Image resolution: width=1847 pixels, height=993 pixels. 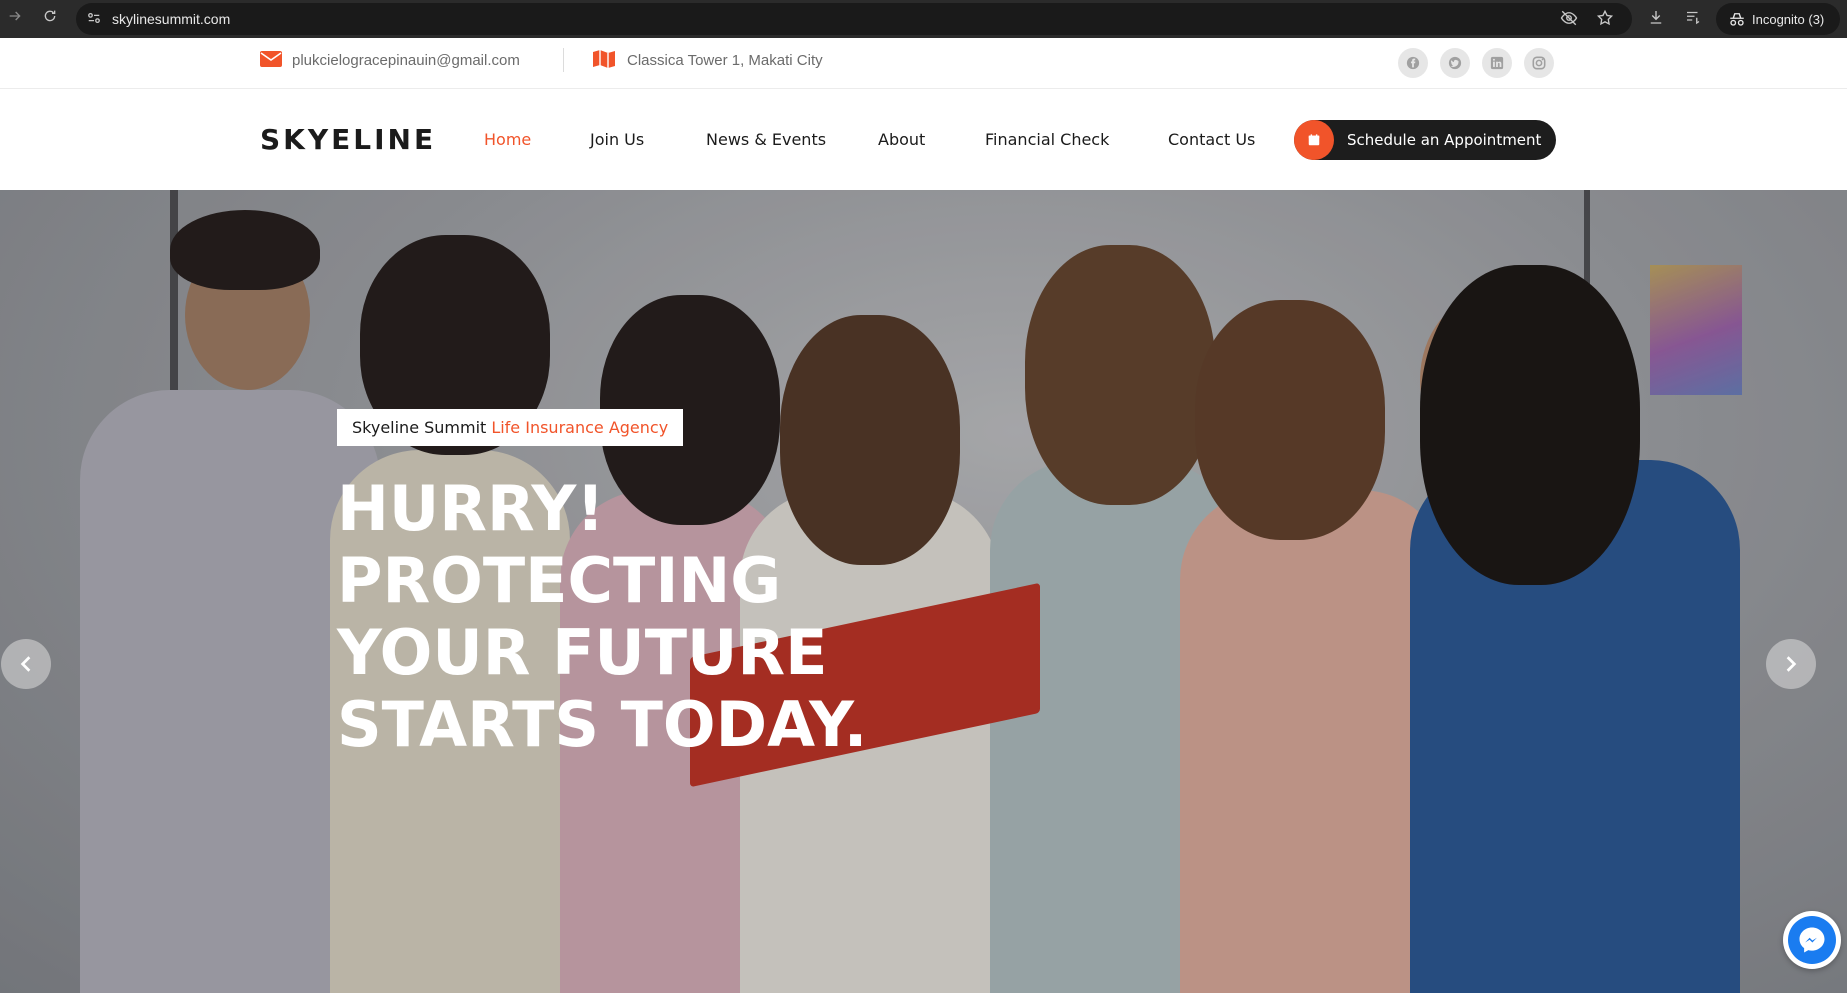 I want to click on nav-home: Home, so click(x=507, y=139).